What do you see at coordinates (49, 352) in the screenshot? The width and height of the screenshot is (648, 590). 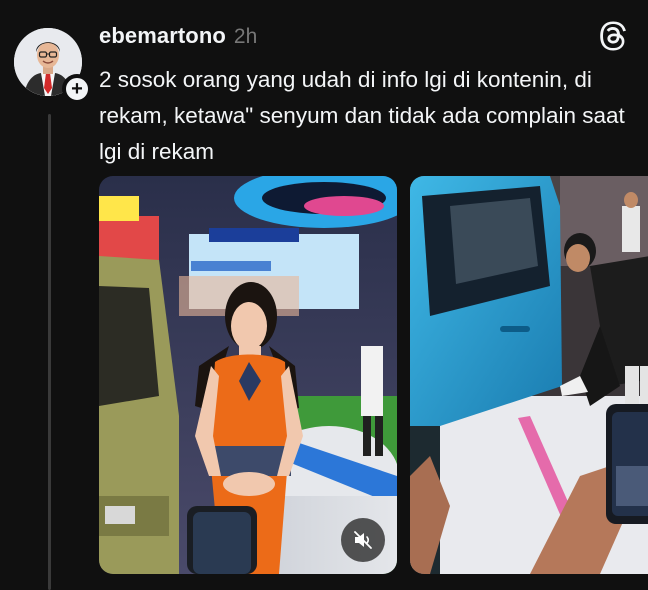 I see `thread-line` at bounding box center [49, 352].